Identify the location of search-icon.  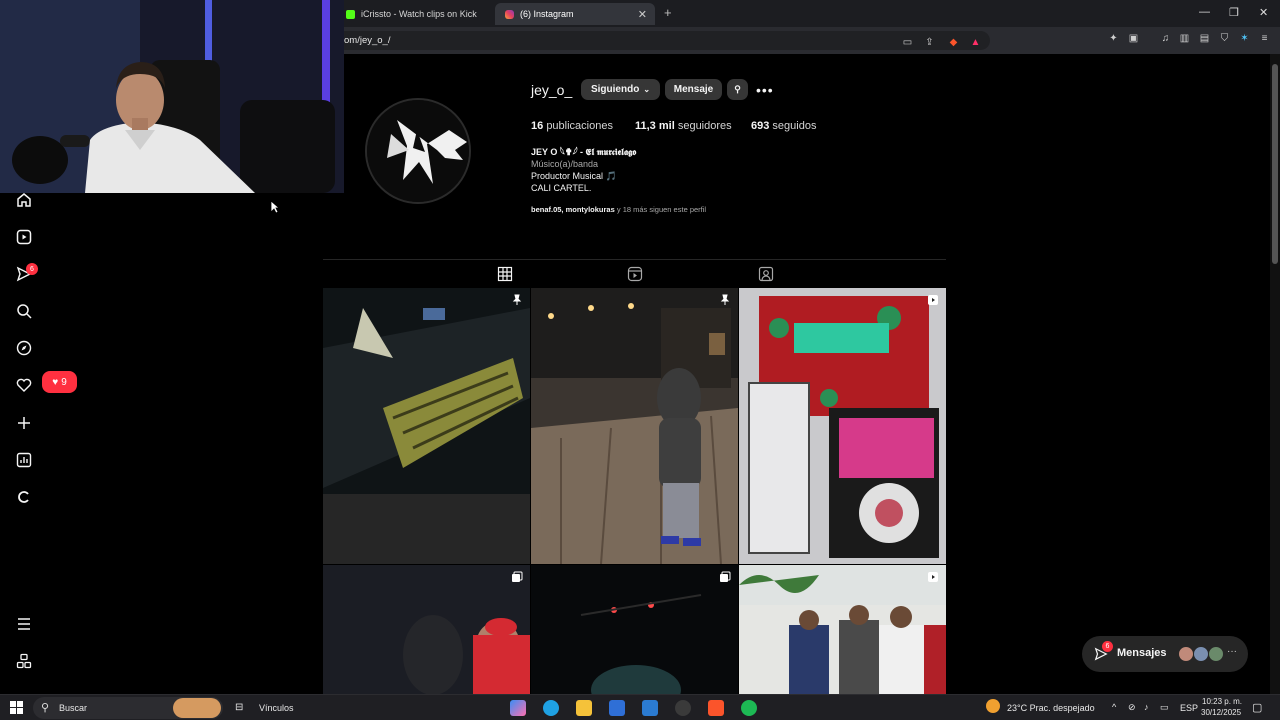
(24, 311).